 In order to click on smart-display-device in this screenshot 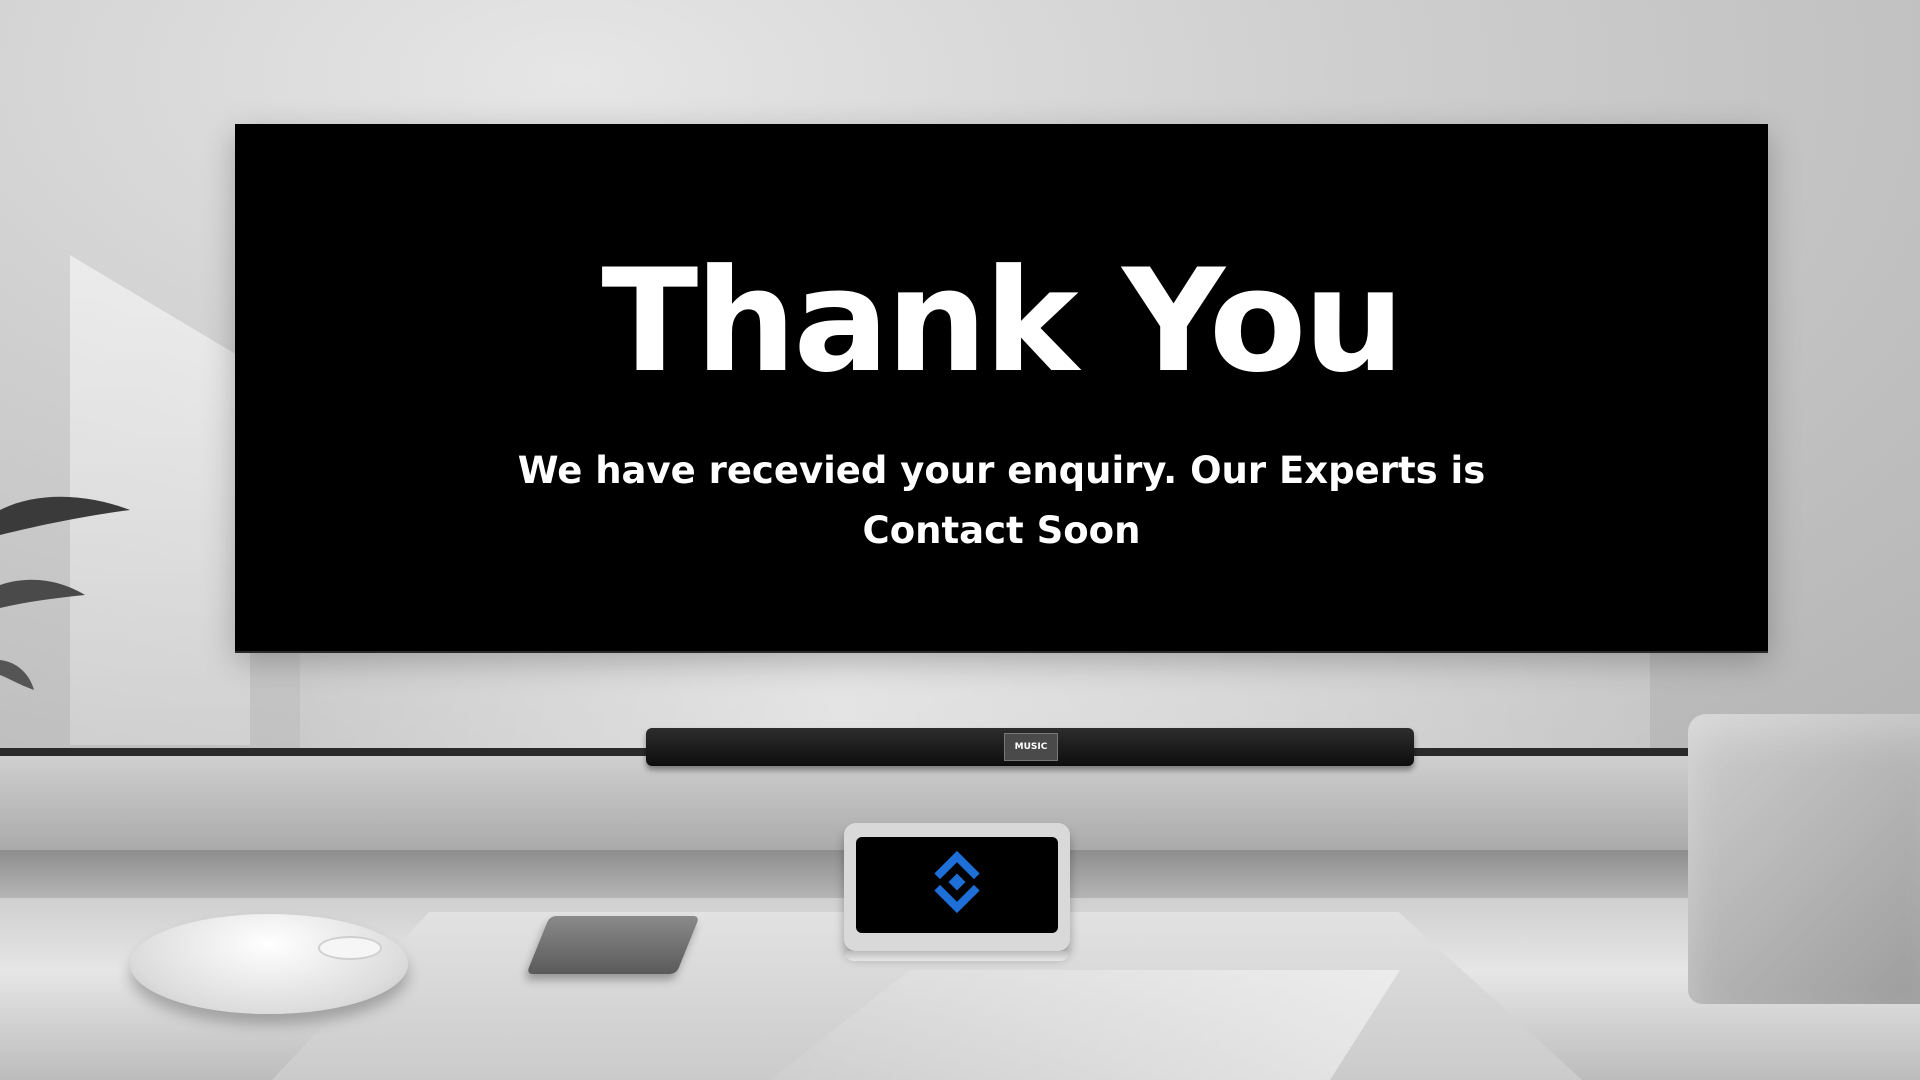, I will do `click(957, 892)`.